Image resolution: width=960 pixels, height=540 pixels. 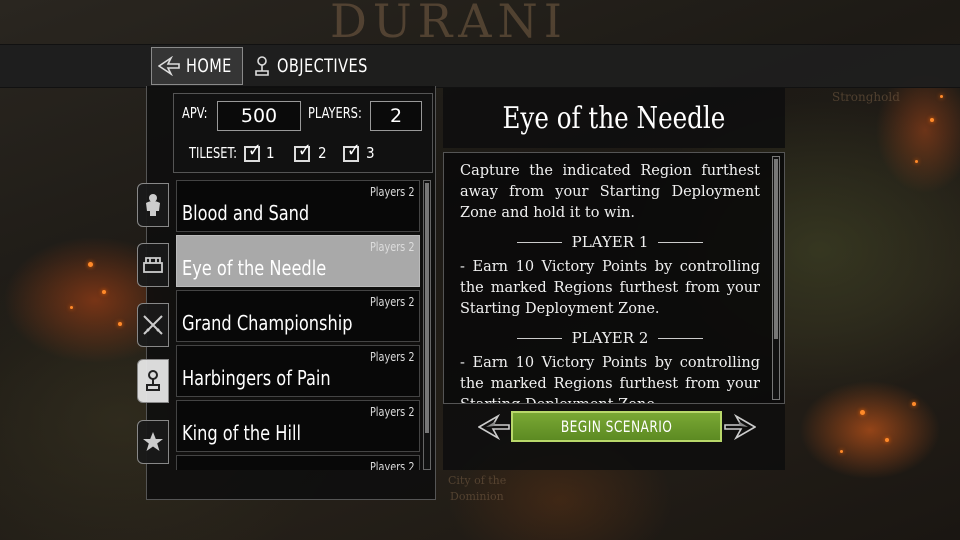 I want to click on objectives-label: OBJECTIVES, so click(x=322, y=66).